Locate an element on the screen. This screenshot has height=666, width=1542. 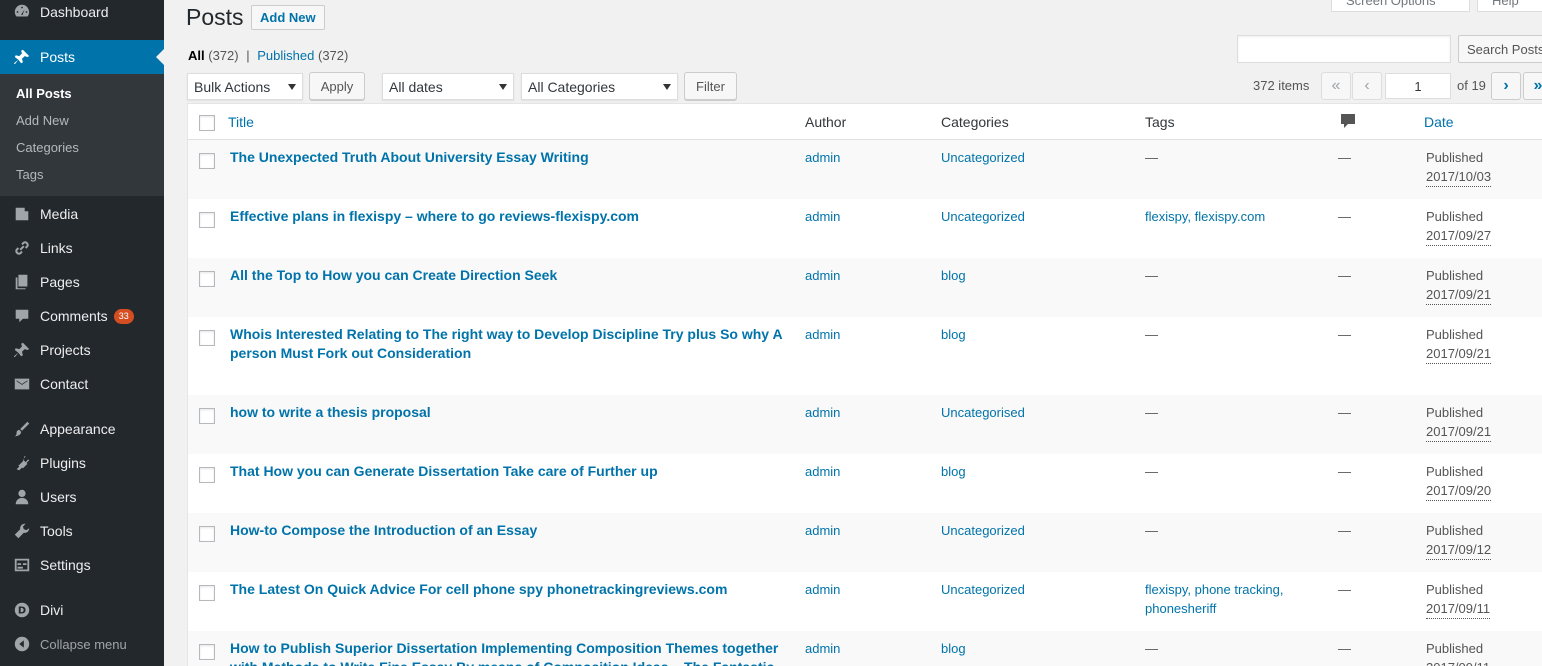
category-link: Uncategorised is located at coordinates (983, 412).